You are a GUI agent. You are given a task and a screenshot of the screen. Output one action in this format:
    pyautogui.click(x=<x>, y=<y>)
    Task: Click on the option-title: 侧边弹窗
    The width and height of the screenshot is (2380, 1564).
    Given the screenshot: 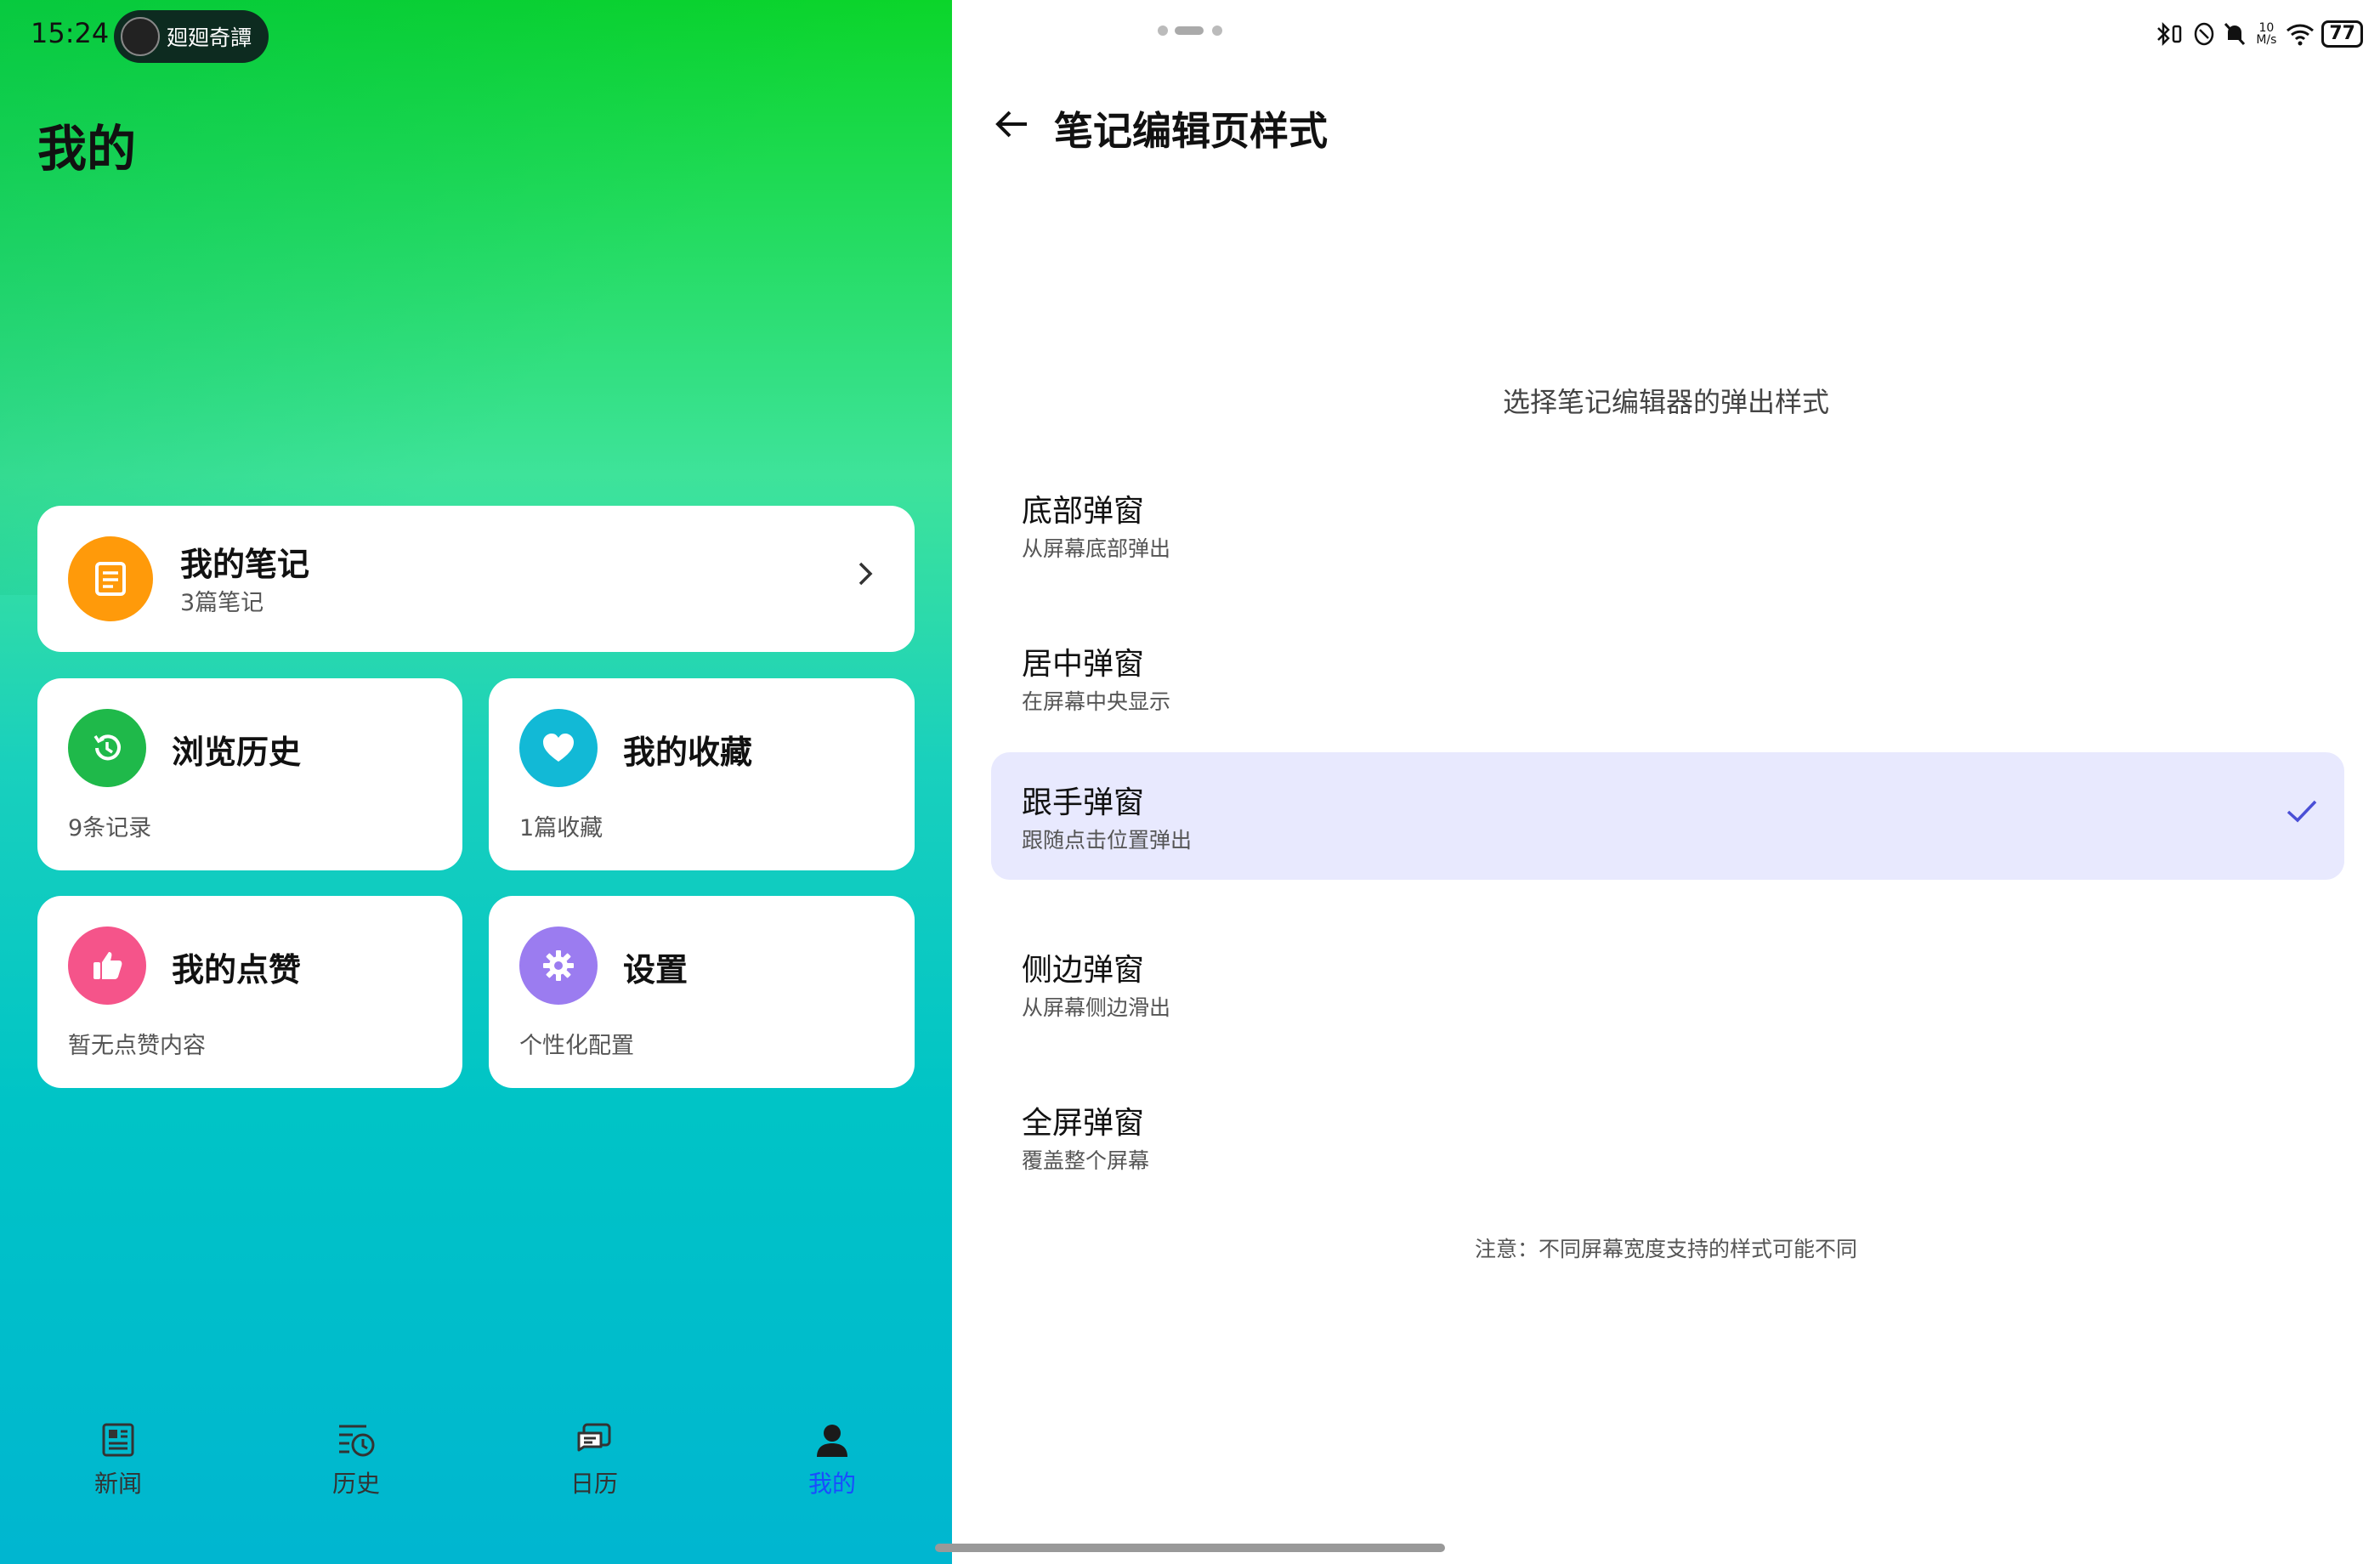 What is the action you would take?
    pyautogui.click(x=1083, y=970)
    